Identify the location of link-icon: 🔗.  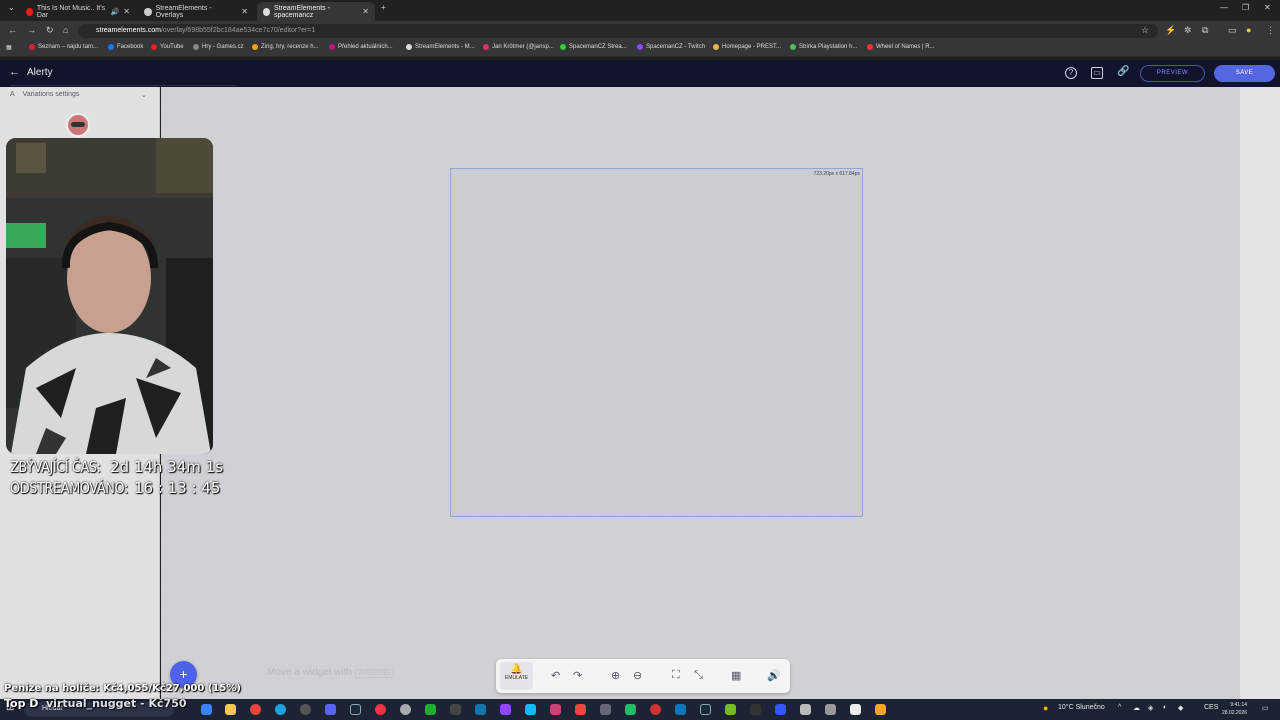
(1123, 73).